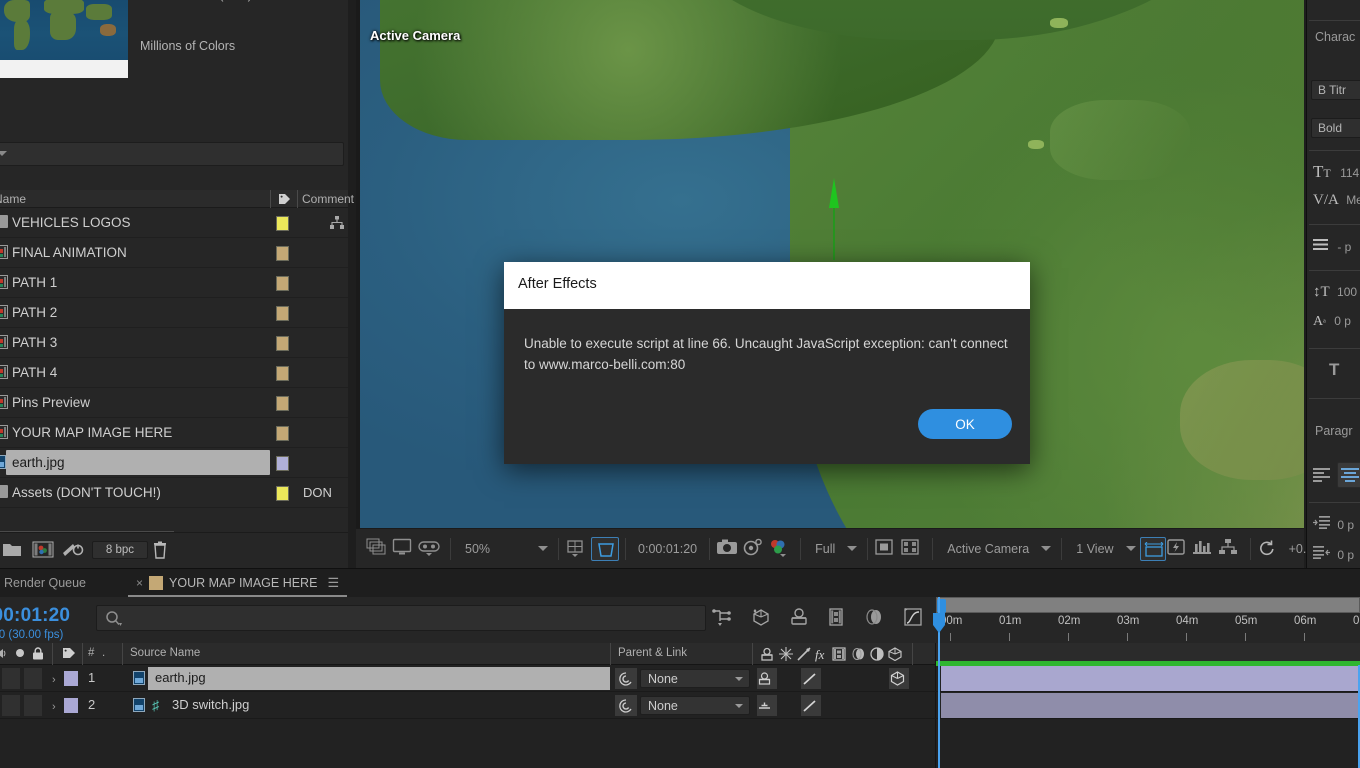 The image size is (1360, 768). What do you see at coordinates (1349, 173) in the screenshot?
I see `font-size-value: 114` at bounding box center [1349, 173].